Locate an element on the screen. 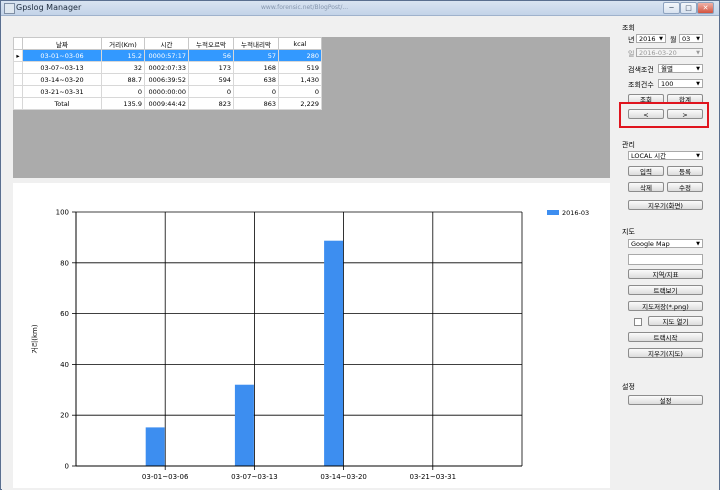 Image resolution: width=720 pixels, height=490 pixels. table-row: 03-21~03-31 0 0000:00:00 0 0 0 is located at coordinates (167, 91).